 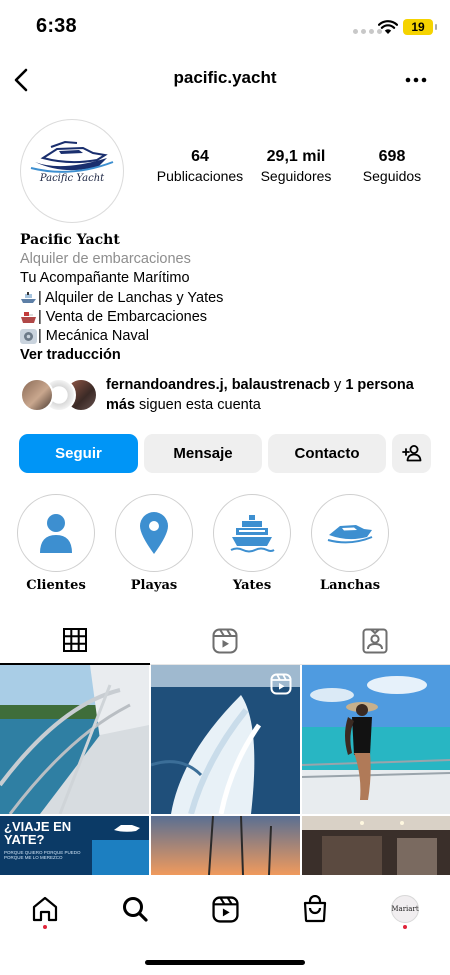 I want to click on tab-reels, so click(x=225, y=641).